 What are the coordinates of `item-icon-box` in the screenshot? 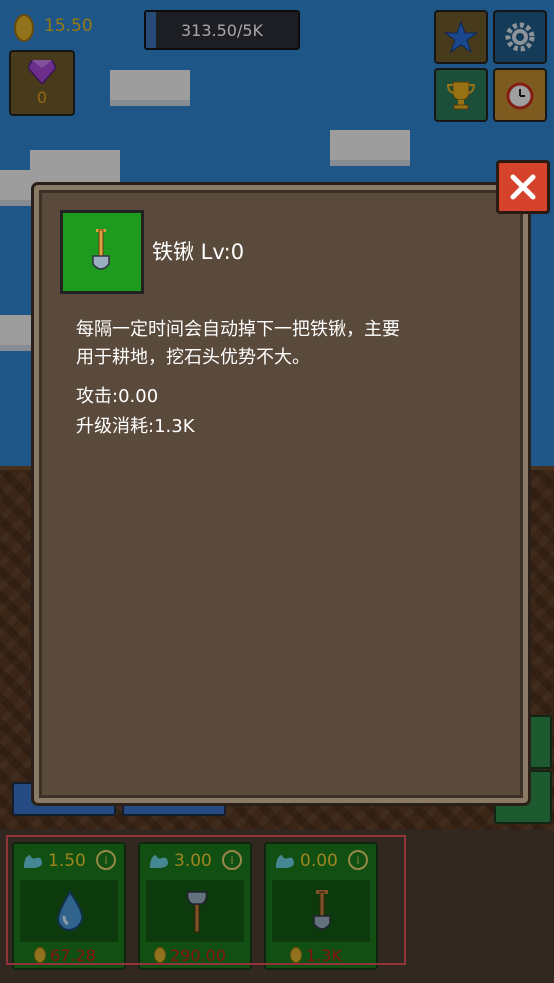 It's located at (102, 252).